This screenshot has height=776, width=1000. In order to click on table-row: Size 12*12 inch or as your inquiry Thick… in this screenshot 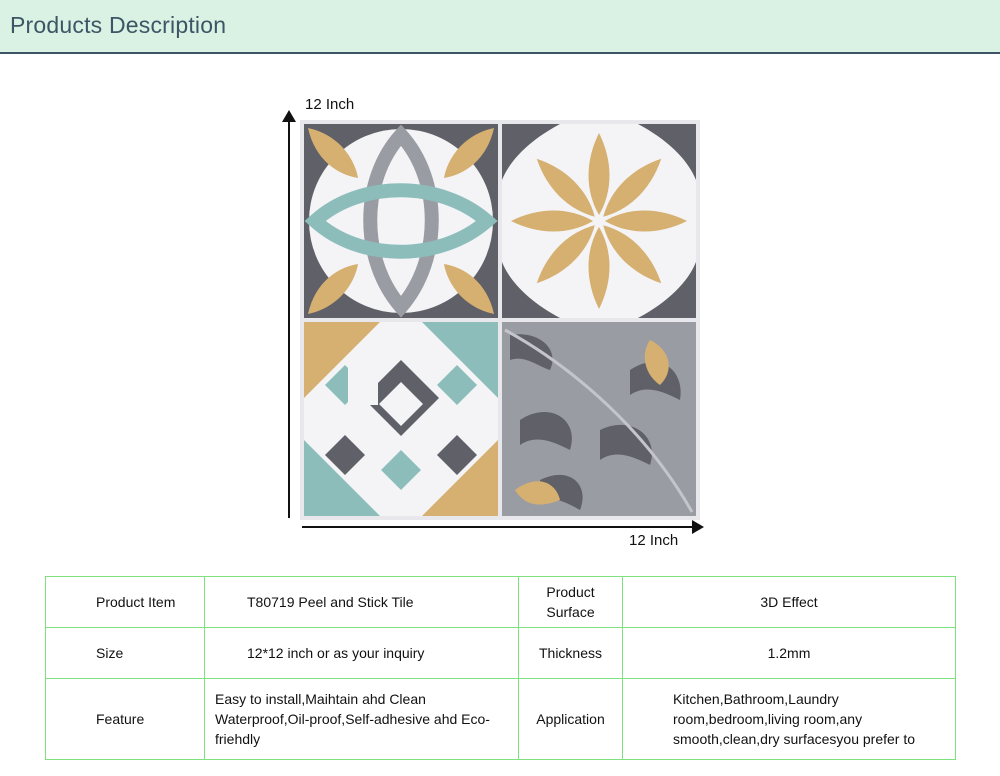, I will do `click(500, 653)`.